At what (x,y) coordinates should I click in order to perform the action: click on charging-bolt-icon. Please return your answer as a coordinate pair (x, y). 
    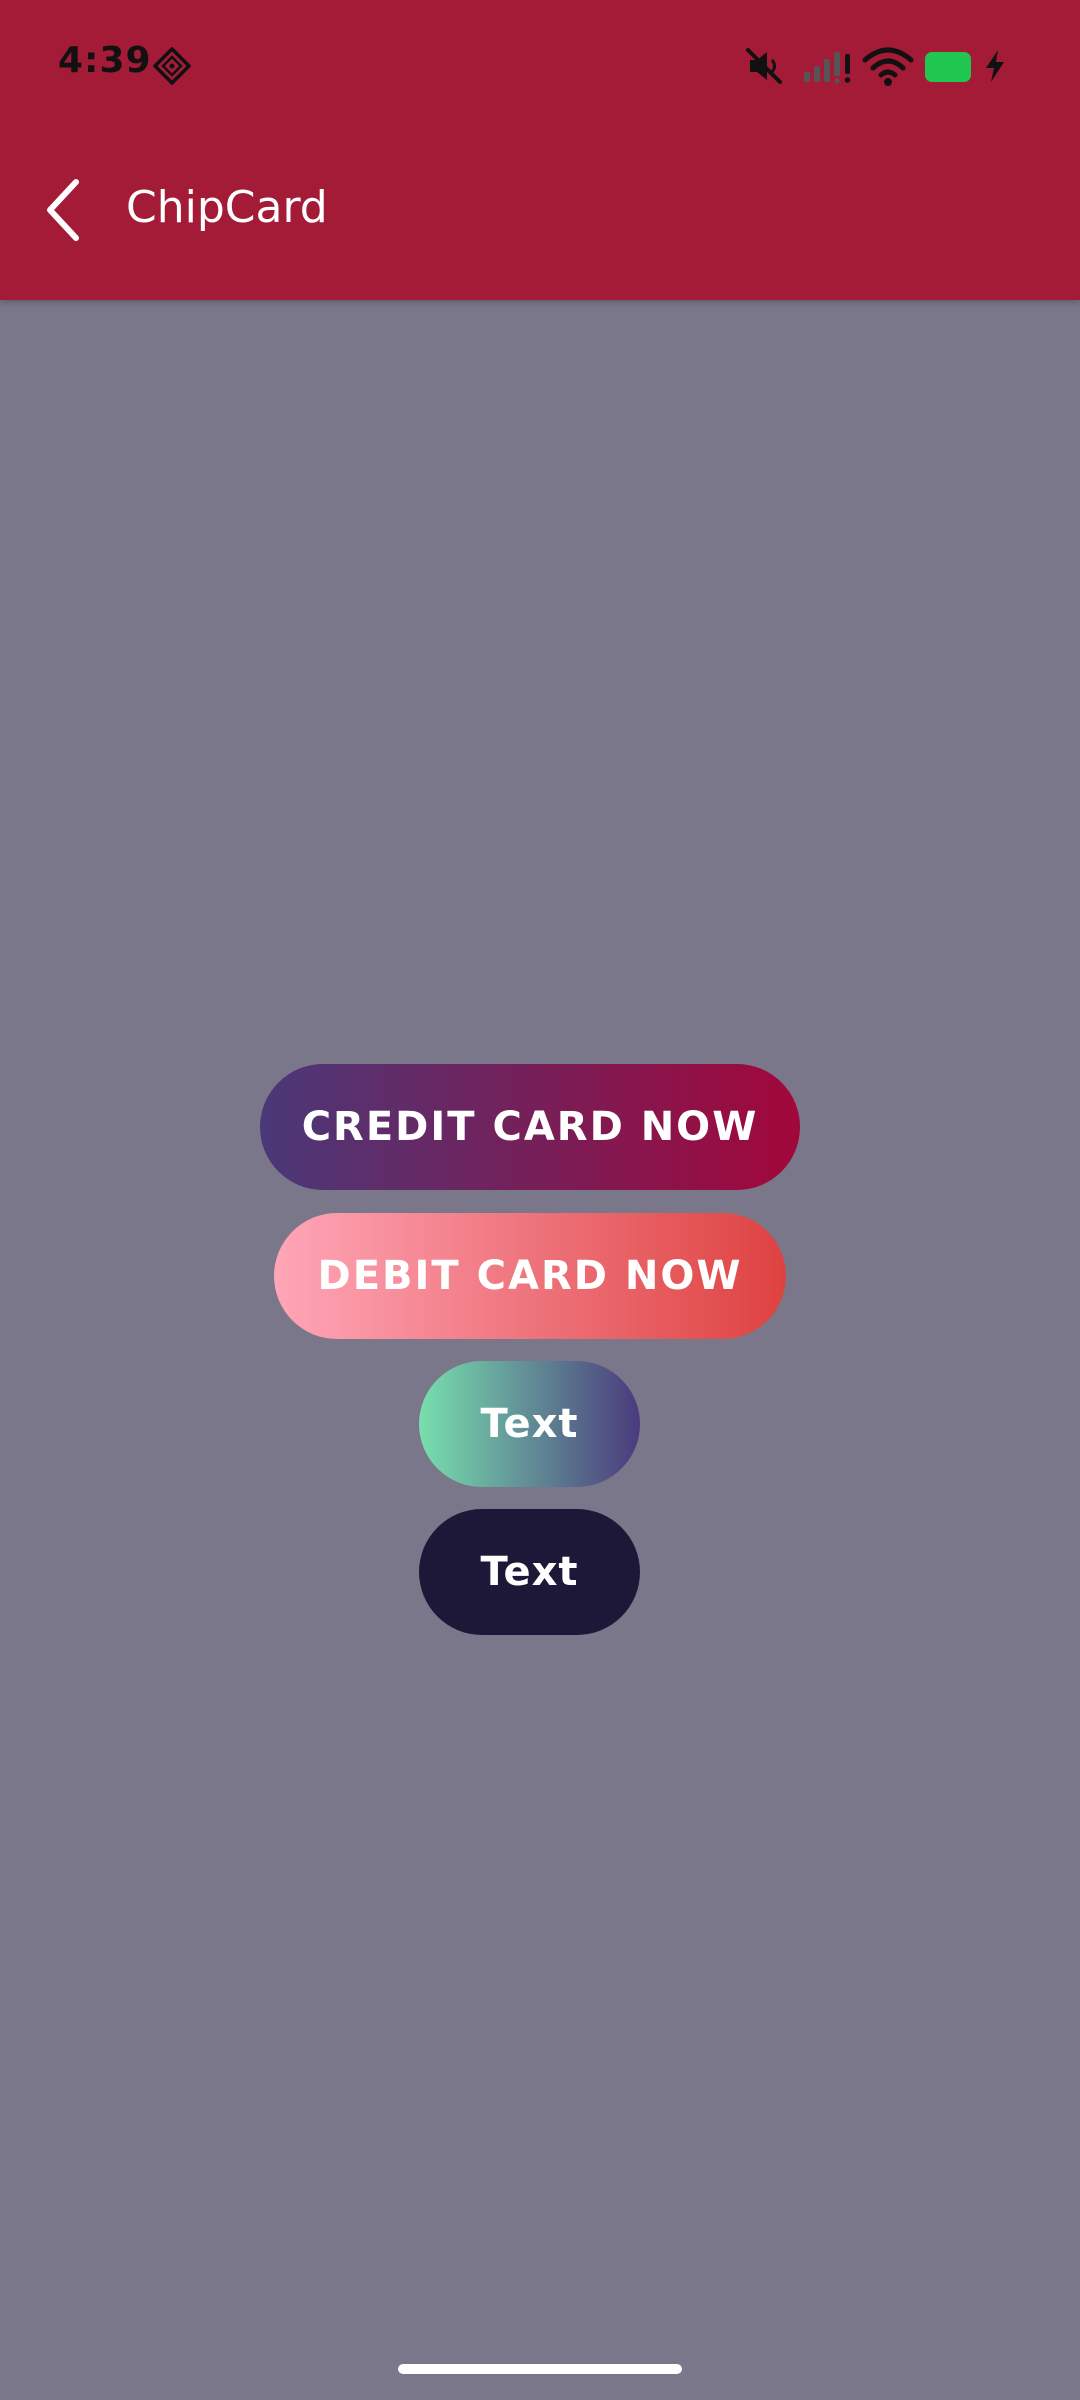
    Looking at the image, I should click on (995, 66).